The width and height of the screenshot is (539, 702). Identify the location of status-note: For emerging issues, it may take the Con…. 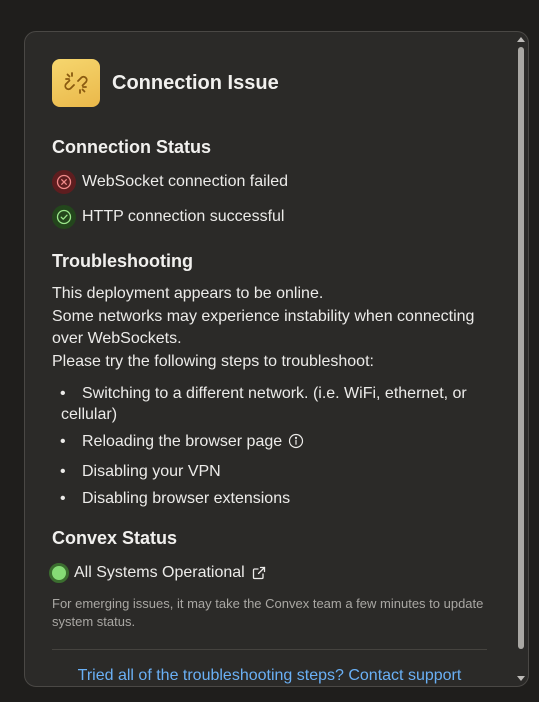
(268, 612).